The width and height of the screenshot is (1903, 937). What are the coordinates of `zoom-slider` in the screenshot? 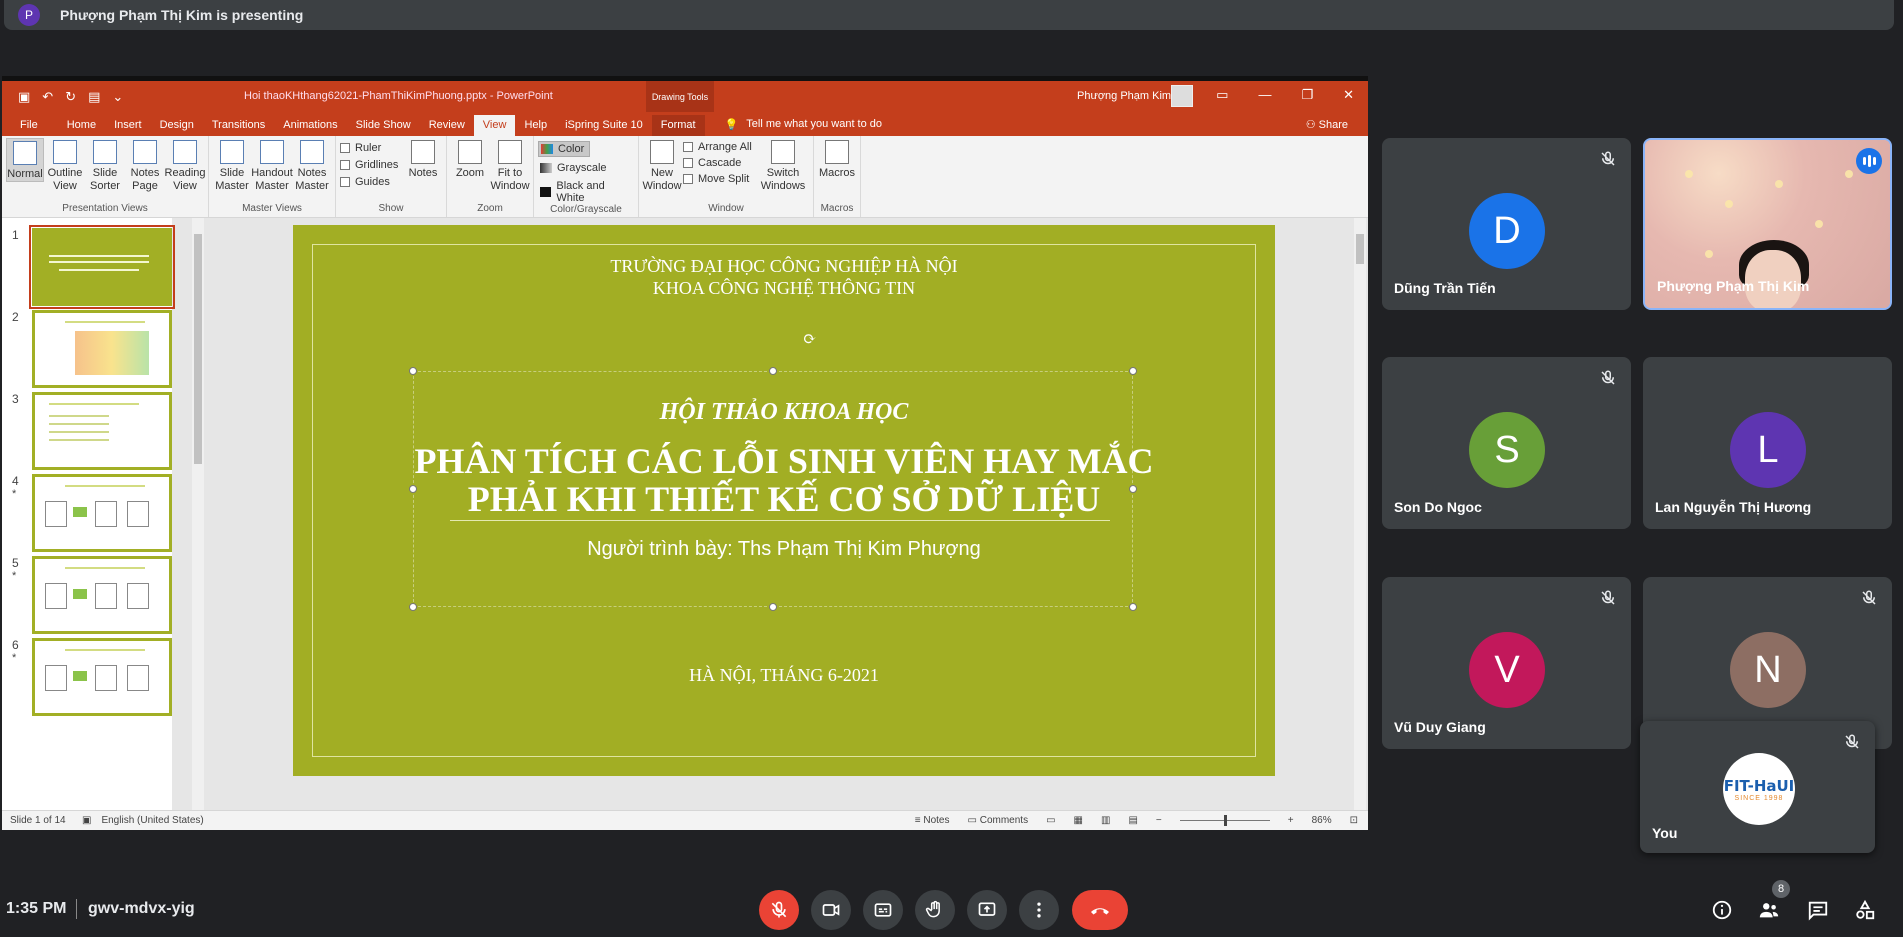 It's located at (1224, 820).